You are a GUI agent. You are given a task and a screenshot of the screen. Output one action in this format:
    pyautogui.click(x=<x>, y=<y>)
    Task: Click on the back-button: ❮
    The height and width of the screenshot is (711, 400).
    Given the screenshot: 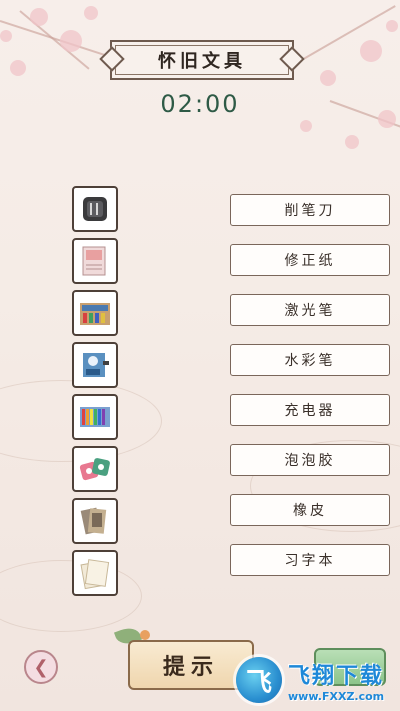 What is the action you would take?
    pyautogui.click(x=41, y=667)
    